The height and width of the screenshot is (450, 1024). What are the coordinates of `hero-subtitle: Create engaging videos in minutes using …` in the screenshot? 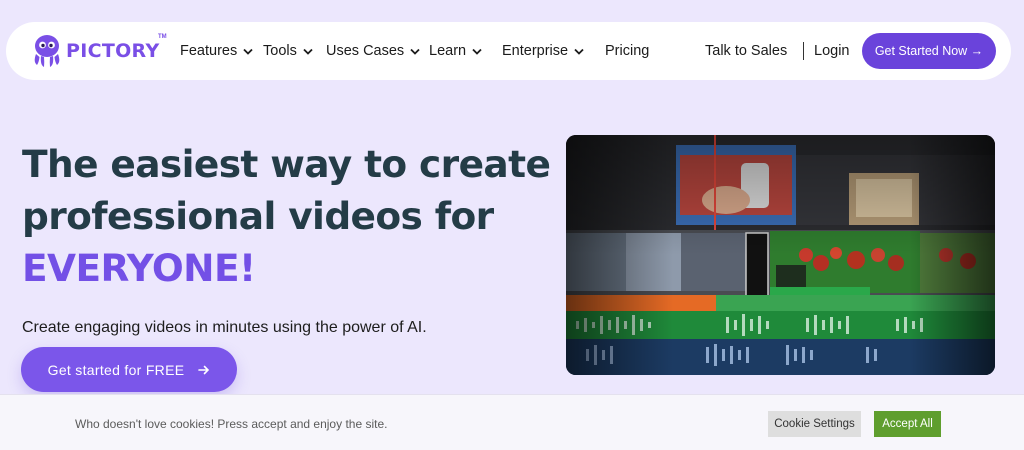 It's located at (224, 327).